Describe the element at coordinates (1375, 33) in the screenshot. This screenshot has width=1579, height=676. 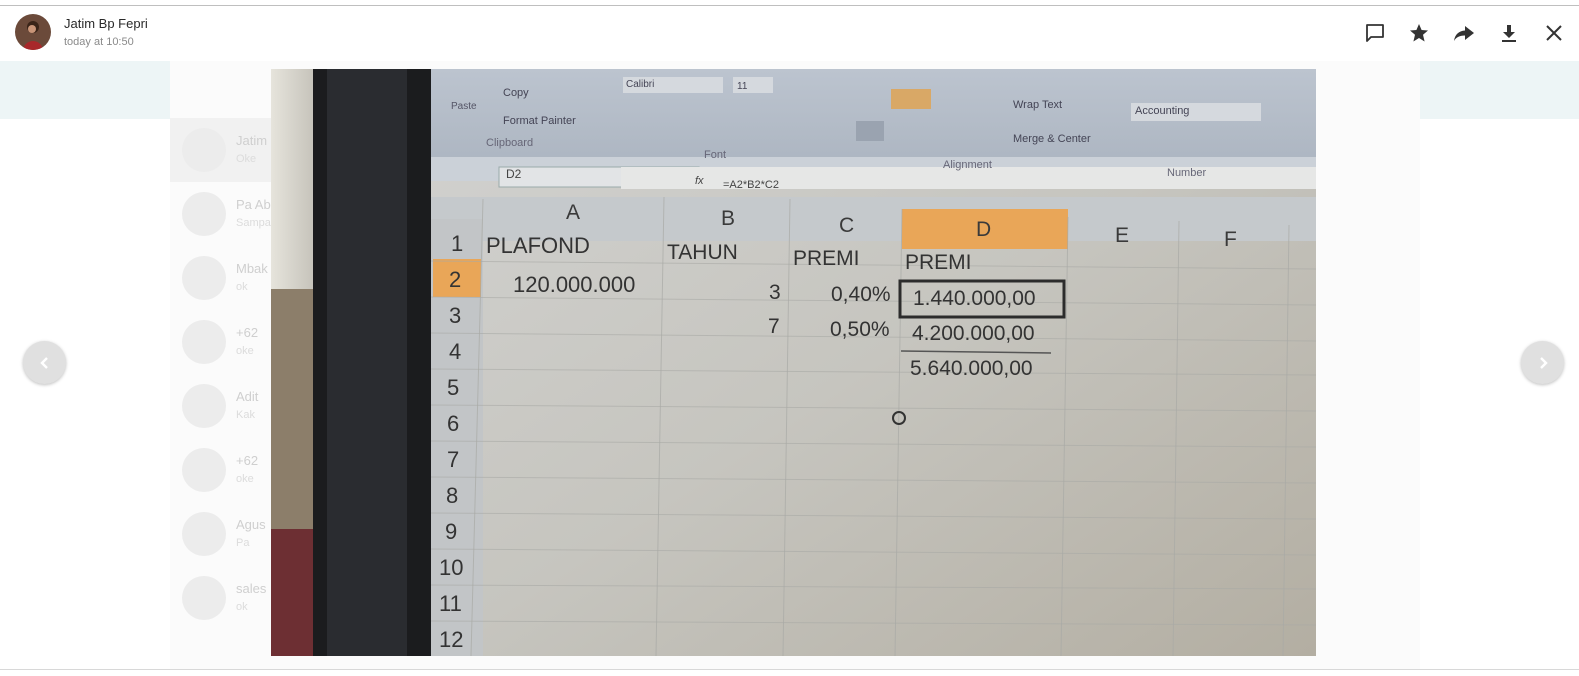
I see `comment-icon` at that location.